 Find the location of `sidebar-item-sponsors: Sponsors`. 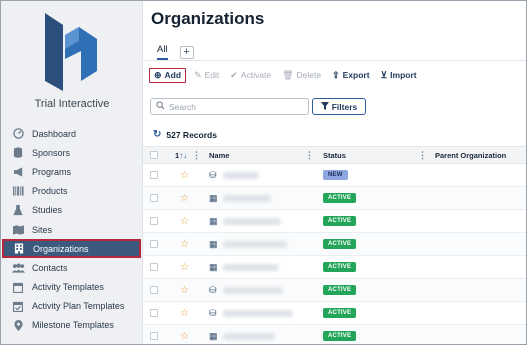

sidebar-item-sponsors: Sponsors is located at coordinates (72, 152).